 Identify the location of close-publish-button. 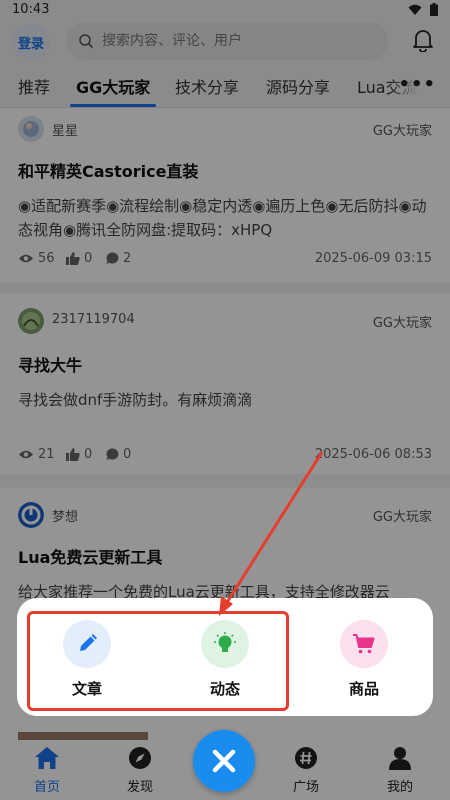
(224, 761).